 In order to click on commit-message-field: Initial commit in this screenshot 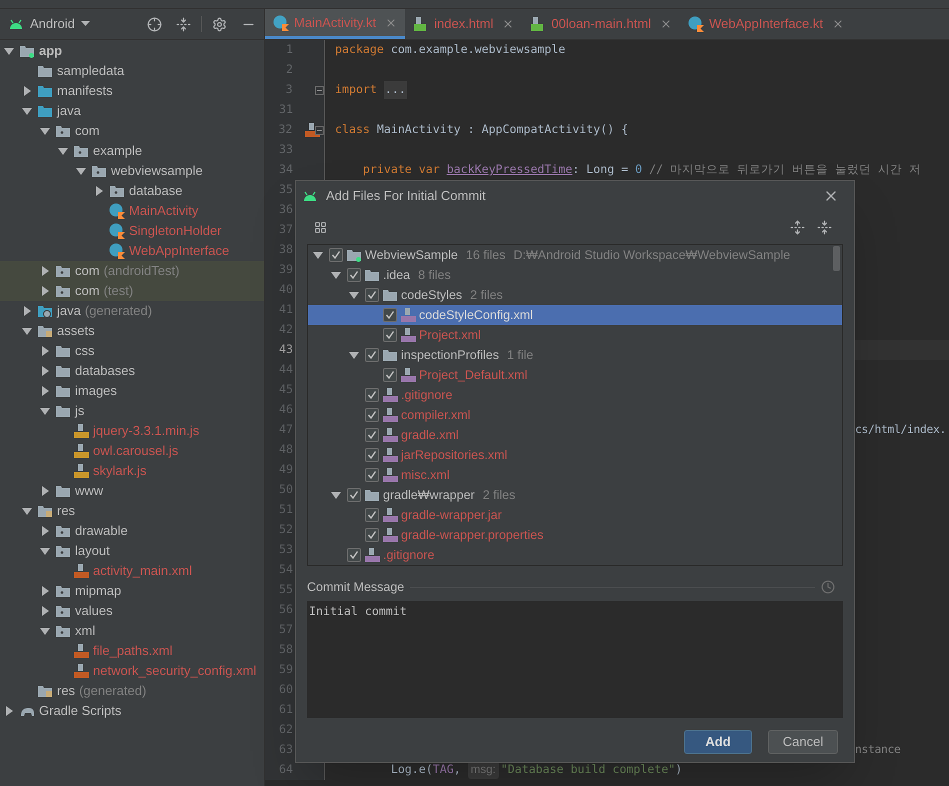, I will do `click(575, 659)`.